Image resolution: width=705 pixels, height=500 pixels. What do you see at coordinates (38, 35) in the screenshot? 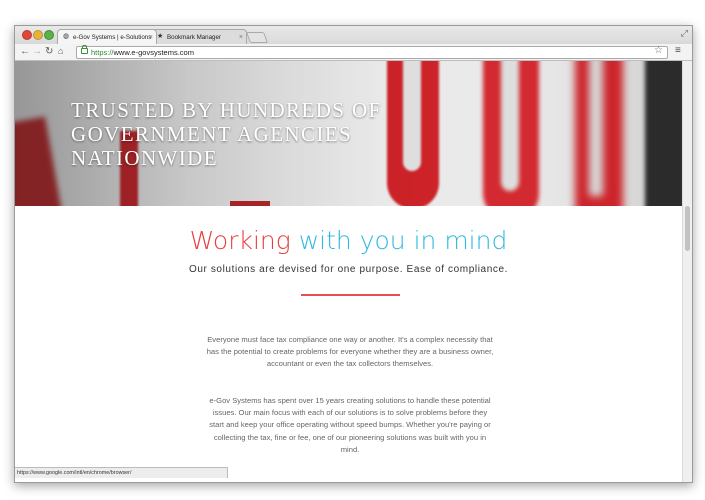
I see `minimize-window-button` at bounding box center [38, 35].